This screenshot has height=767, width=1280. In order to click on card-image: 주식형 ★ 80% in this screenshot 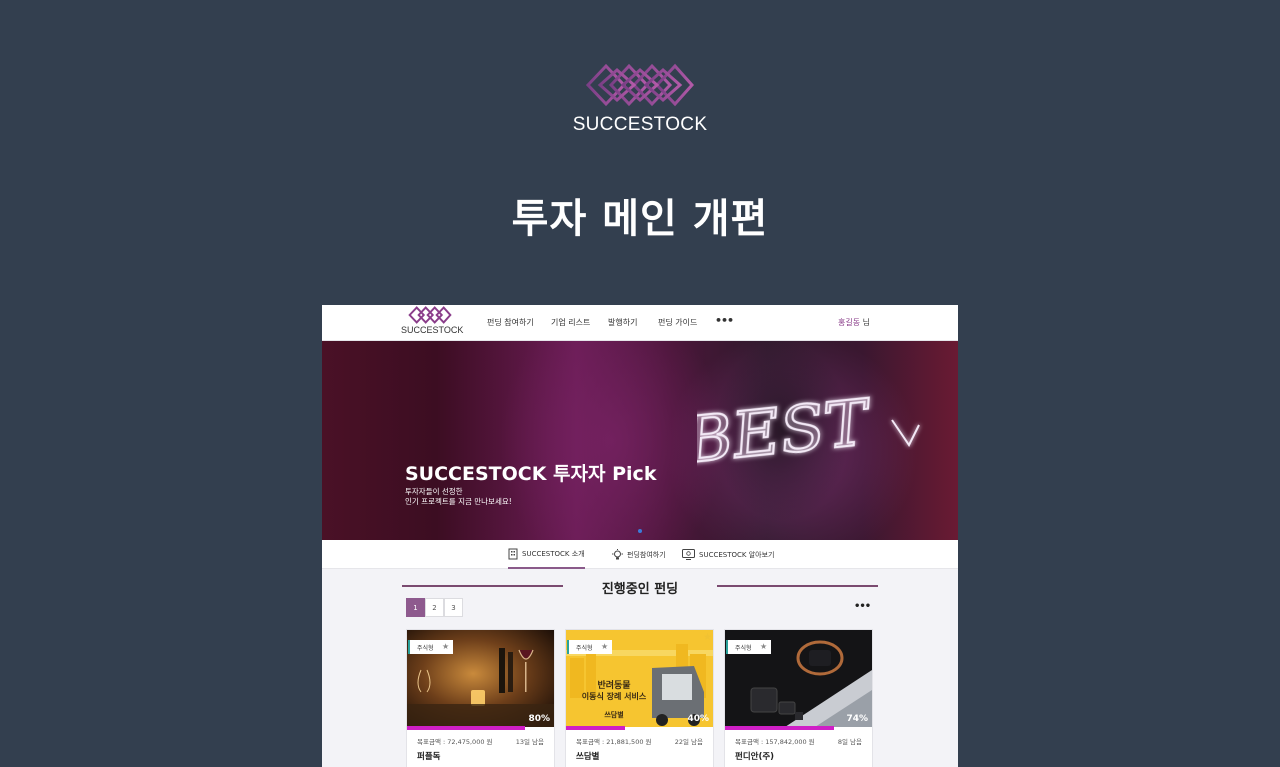, I will do `click(480, 678)`.